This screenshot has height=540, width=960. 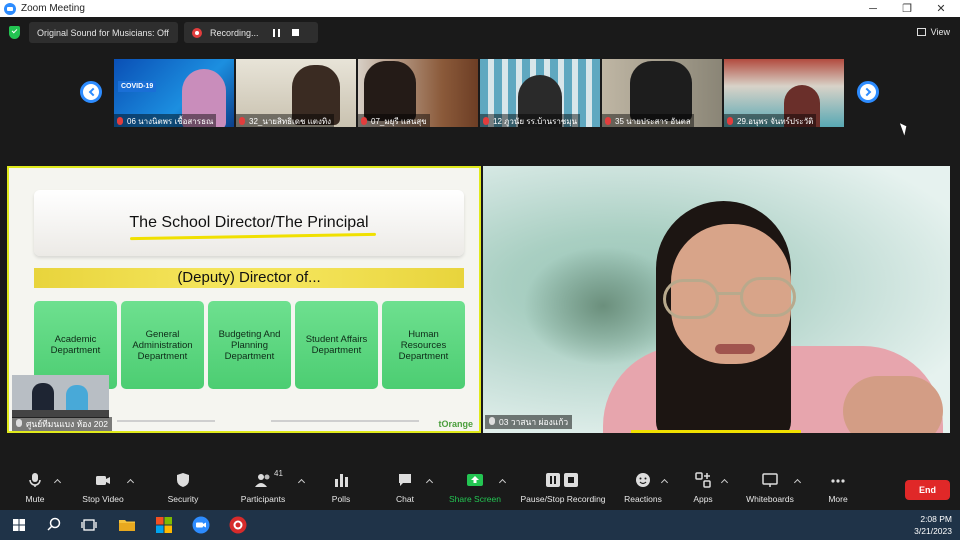 What do you see at coordinates (201, 525) in the screenshot?
I see `zoom-app-icon` at bounding box center [201, 525].